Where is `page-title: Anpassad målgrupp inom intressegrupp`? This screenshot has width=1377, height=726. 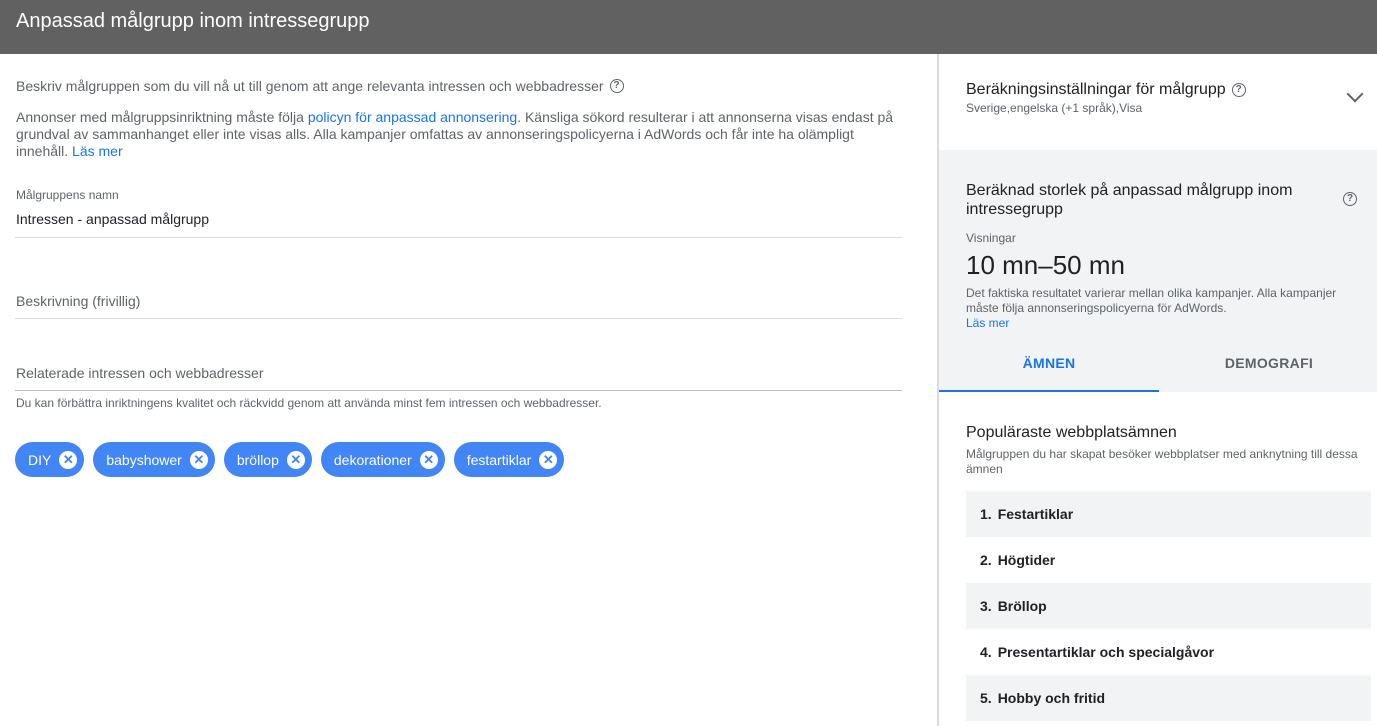 page-title: Anpassad målgrupp inom intressegrupp is located at coordinates (193, 21).